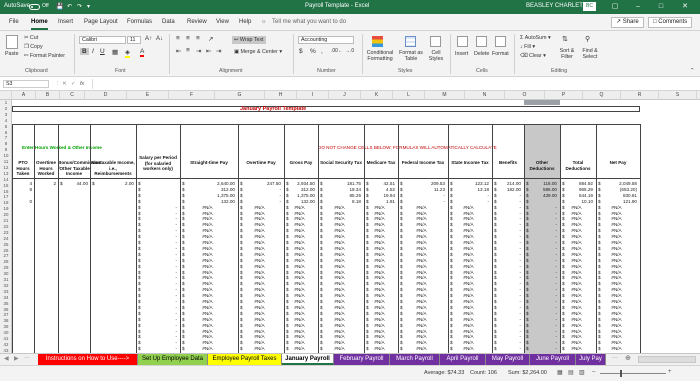 This screenshot has height=381, width=700. I want to click on sheet-tab: March Payroll, so click(415, 359).